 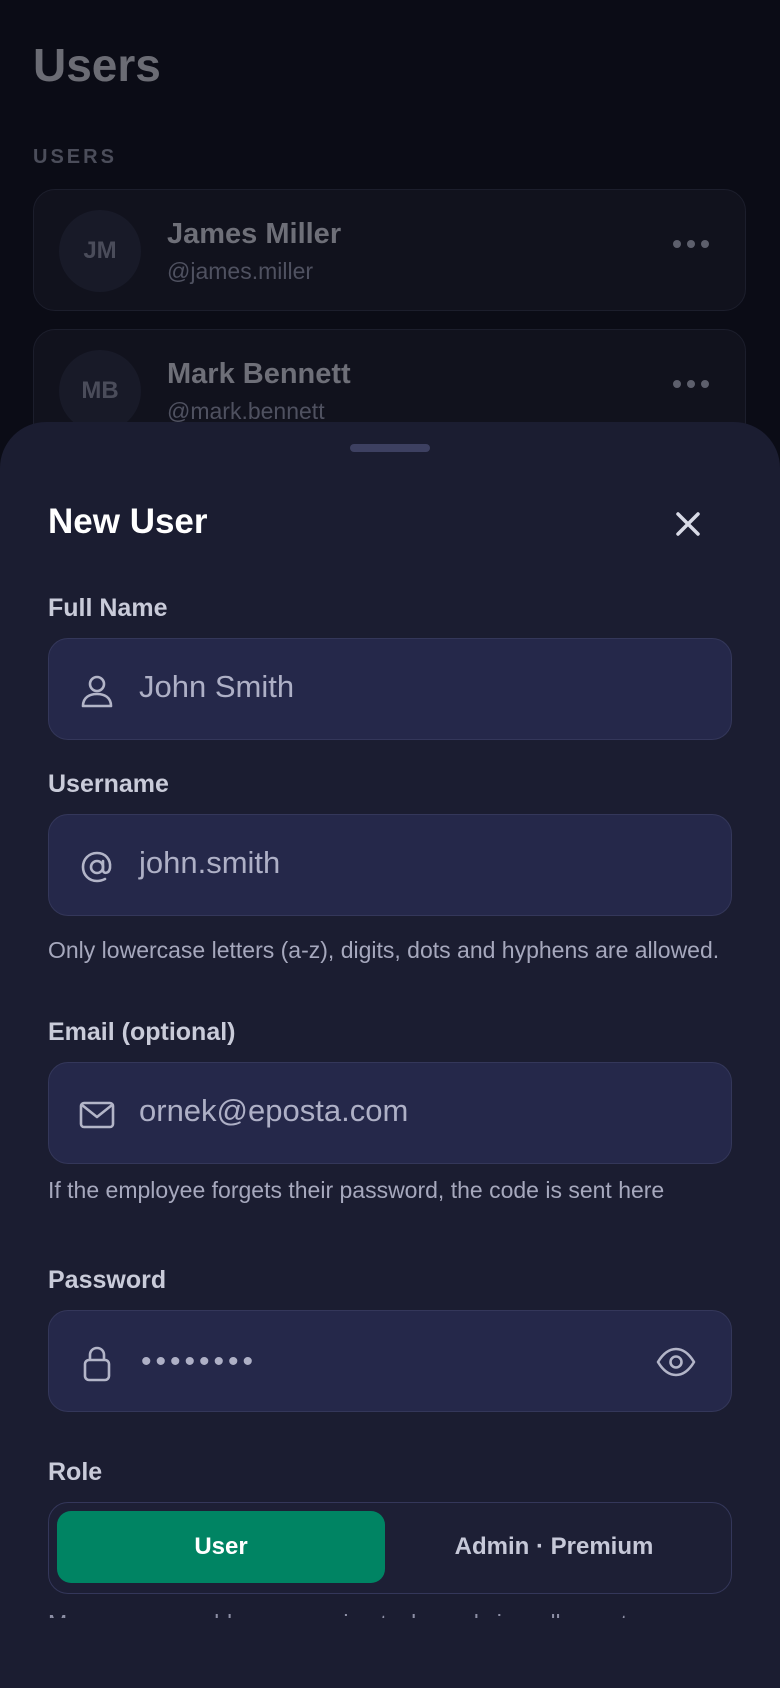 What do you see at coordinates (390, 865) in the screenshot?
I see `username-field: john.smith` at bounding box center [390, 865].